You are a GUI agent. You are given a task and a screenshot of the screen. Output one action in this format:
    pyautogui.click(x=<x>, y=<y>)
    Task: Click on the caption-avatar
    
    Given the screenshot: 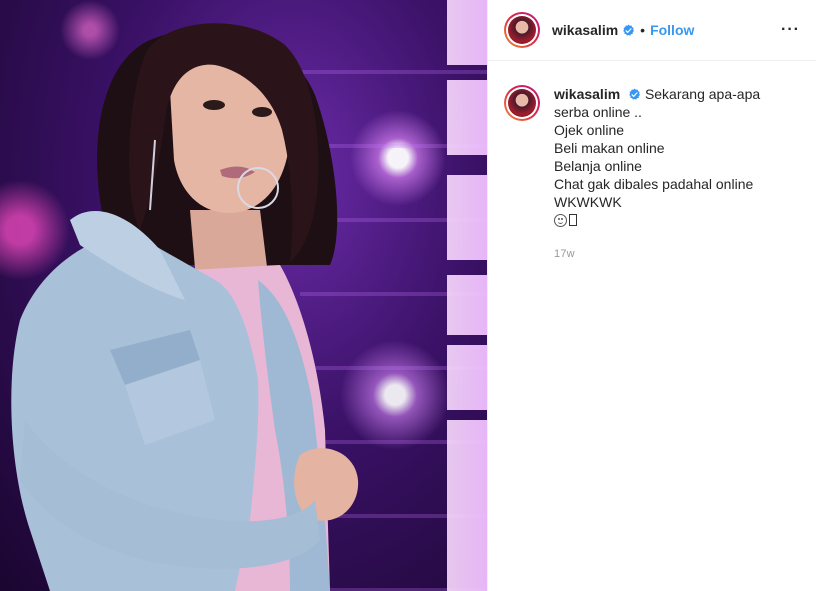 What is the action you would take?
    pyautogui.click(x=522, y=103)
    